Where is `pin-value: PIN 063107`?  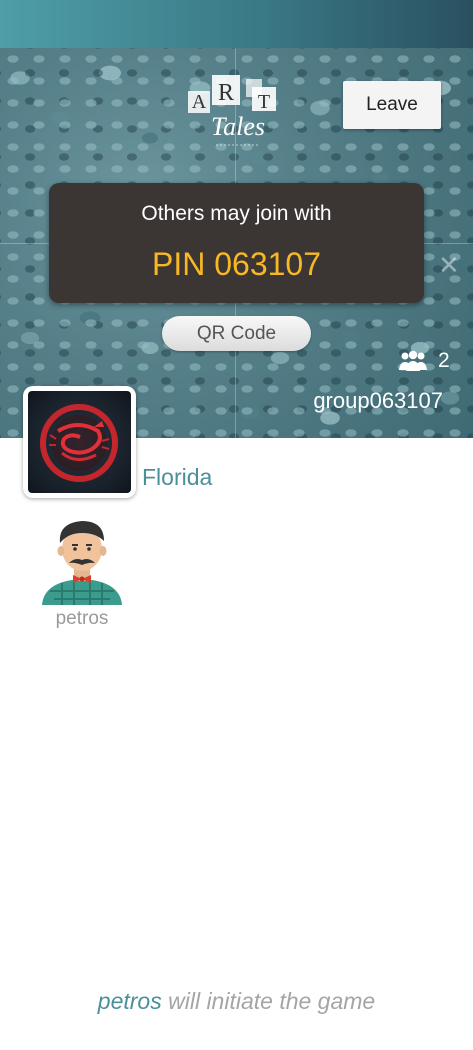 pin-value: PIN 063107 is located at coordinates (236, 264).